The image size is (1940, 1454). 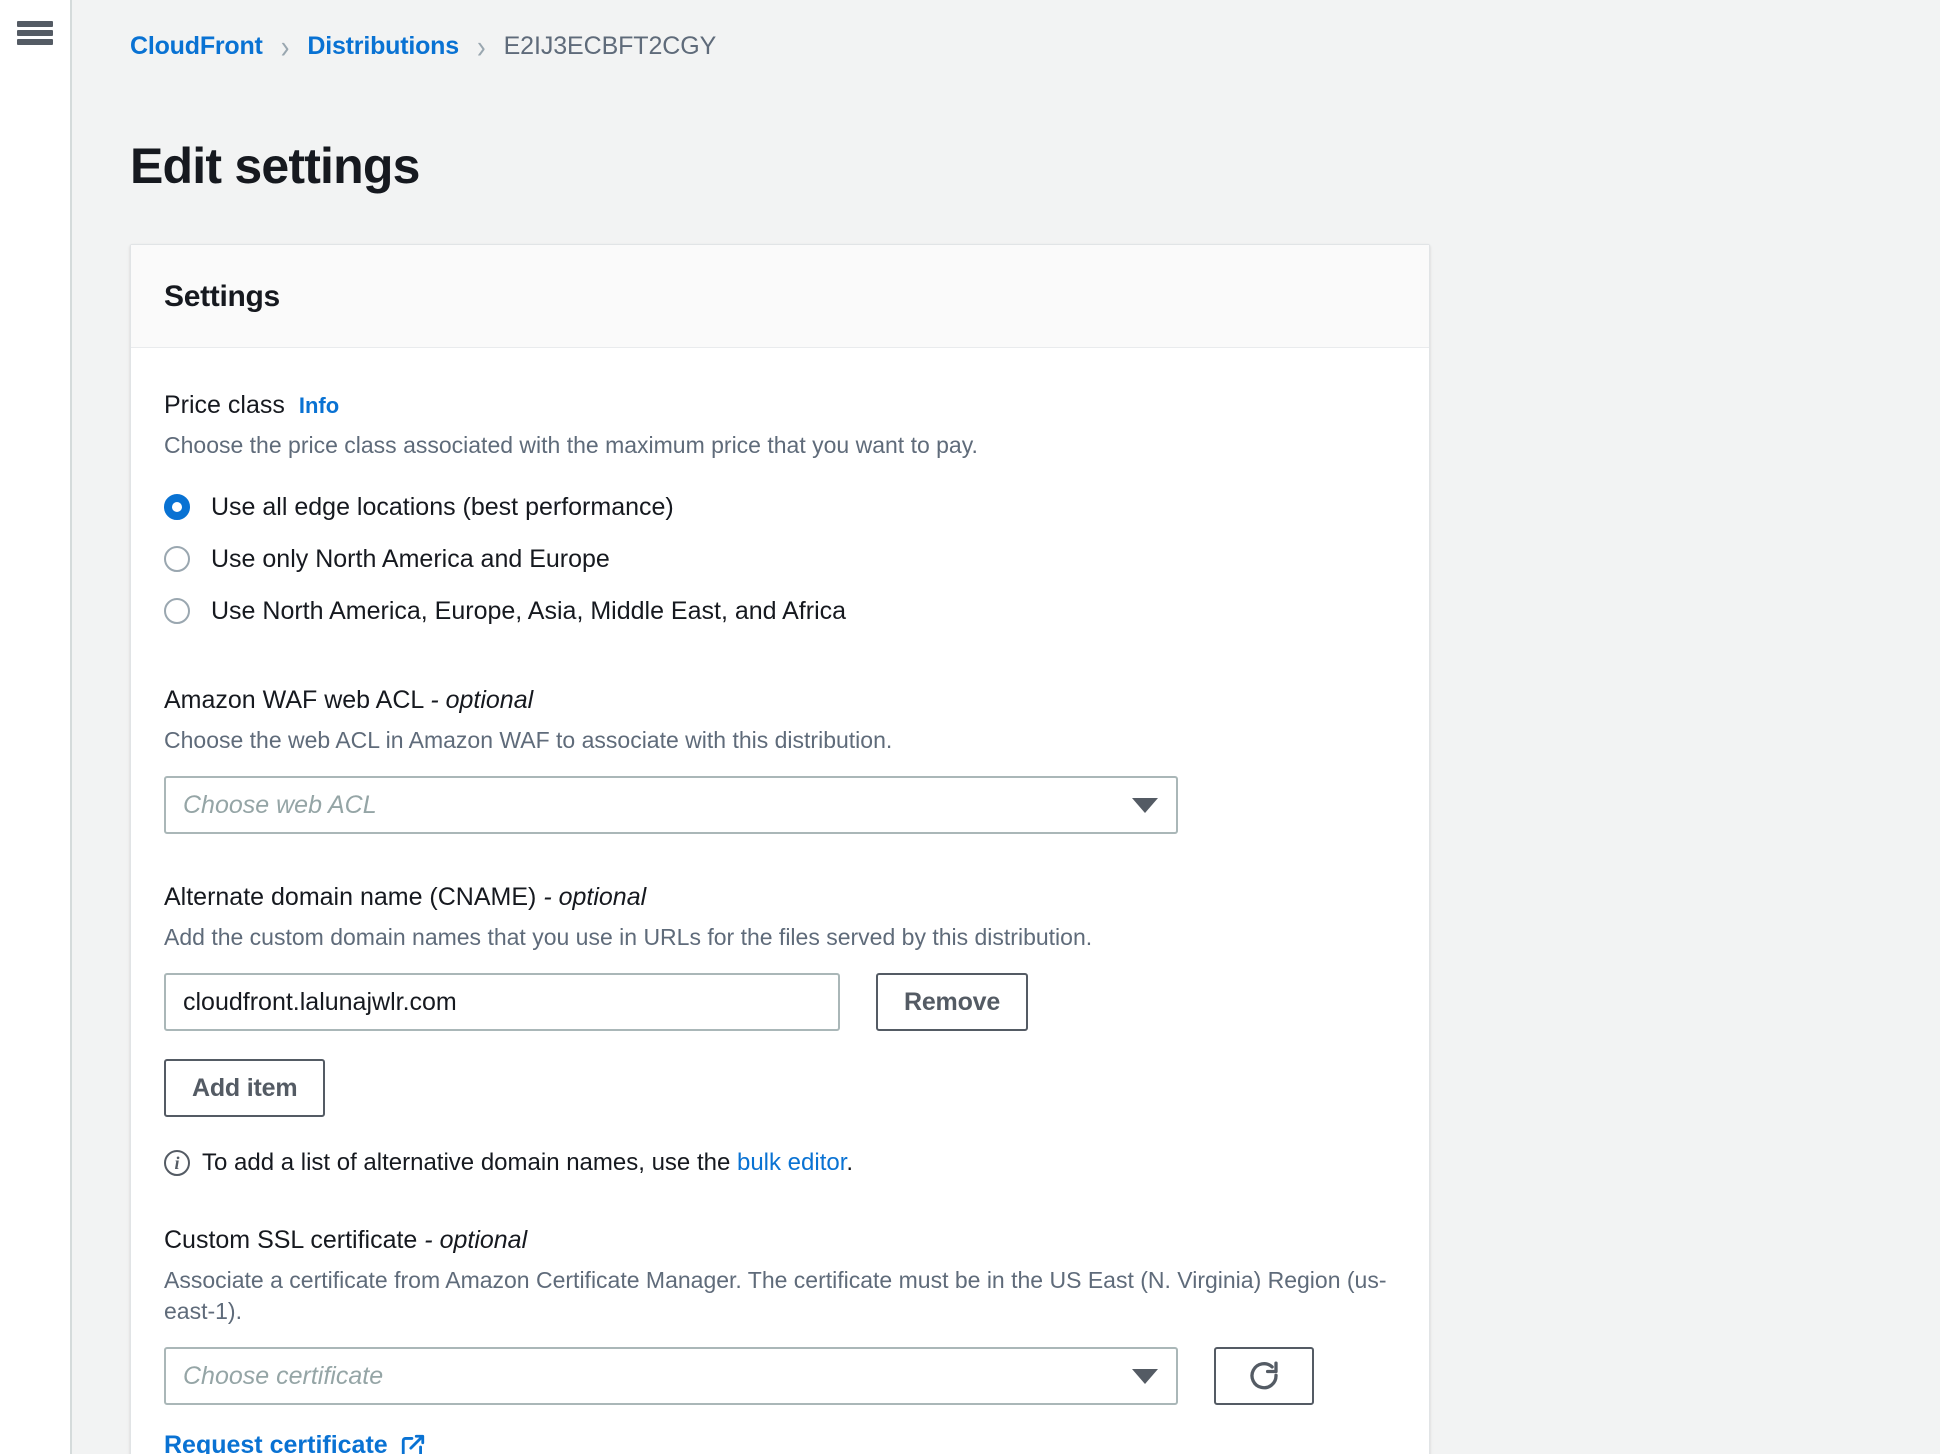 What do you see at coordinates (224, 405) in the screenshot?
I see `price-class-label: Price class` at bounding box center [224, 405].